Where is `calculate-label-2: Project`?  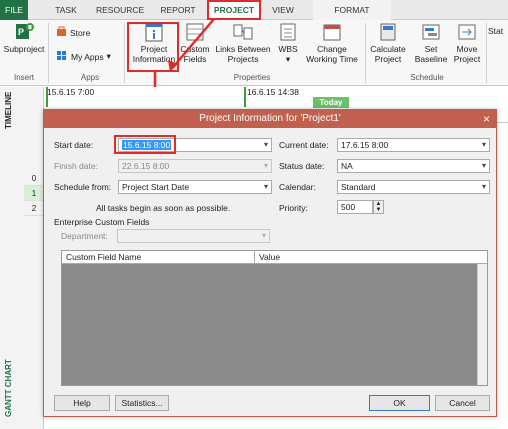 calculate-label-2: Project is located at coordinates (388, 59).